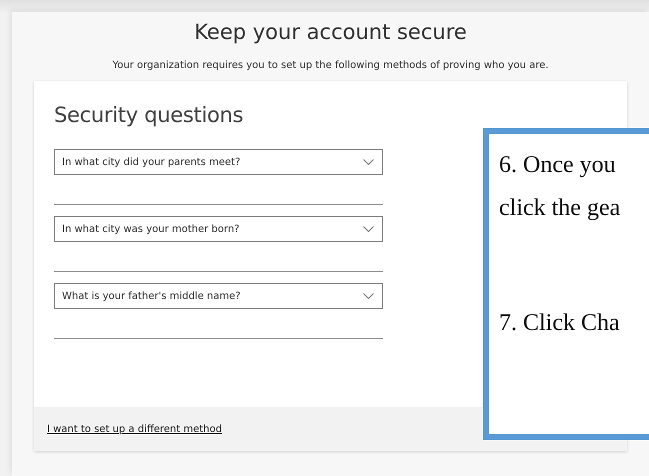  I want to click on instruction-text: click the gea, so click(560, 208).